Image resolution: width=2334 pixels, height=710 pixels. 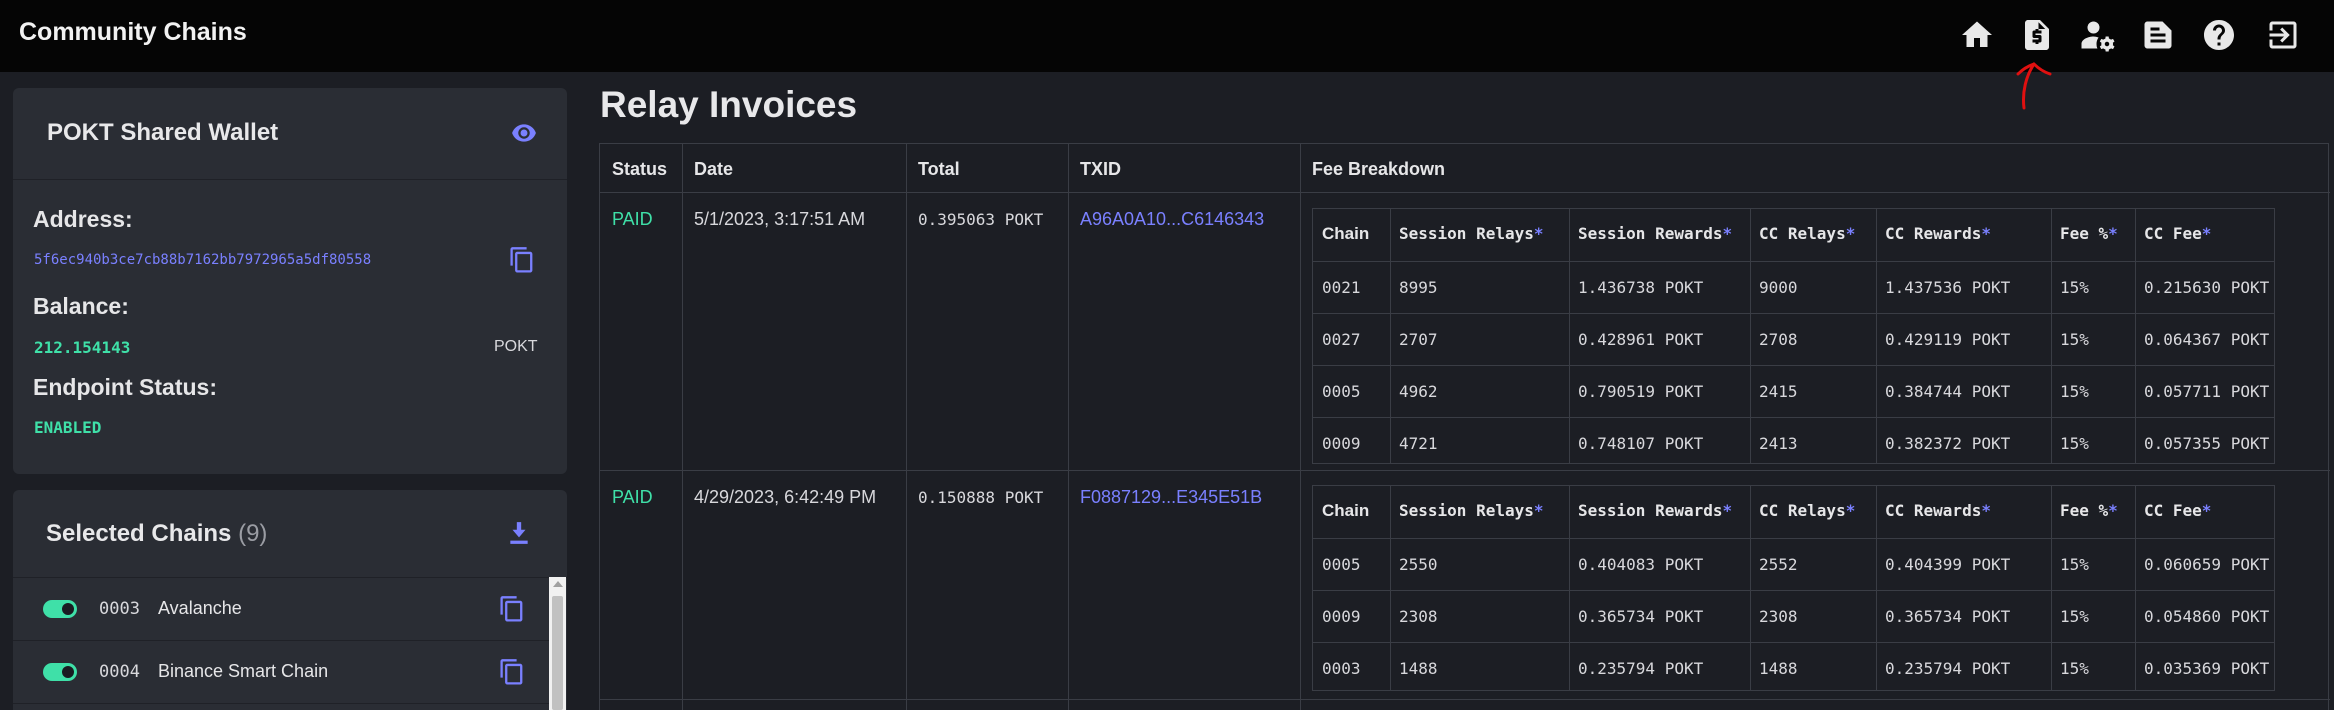 I want to click on fee-cell: 2707, so click(x=1418, y=339).